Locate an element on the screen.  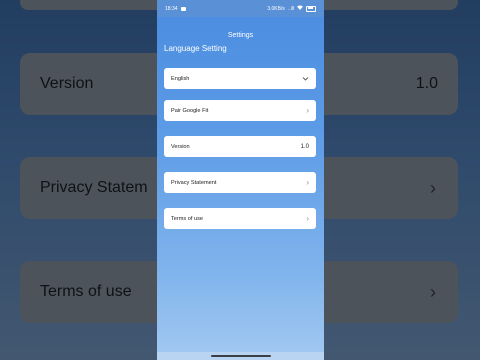
page-title: Settings is located at coordinates (240, 35).